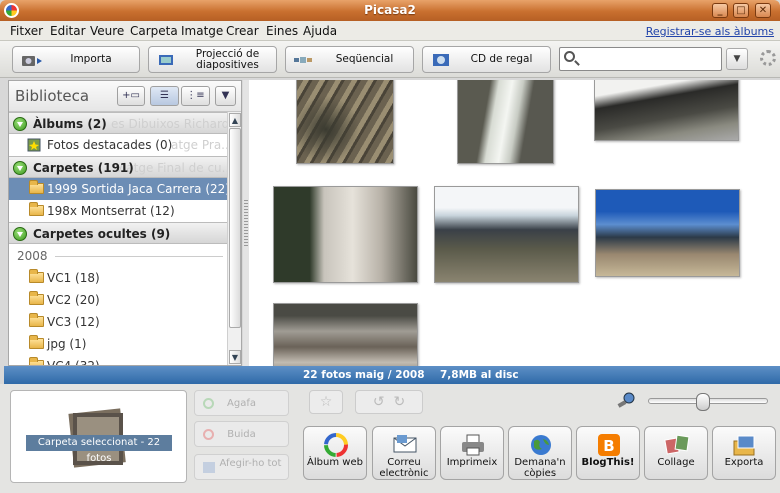  I want to click on hidden-folders-section: Carpetes ocultes (9), so click(118, 233).